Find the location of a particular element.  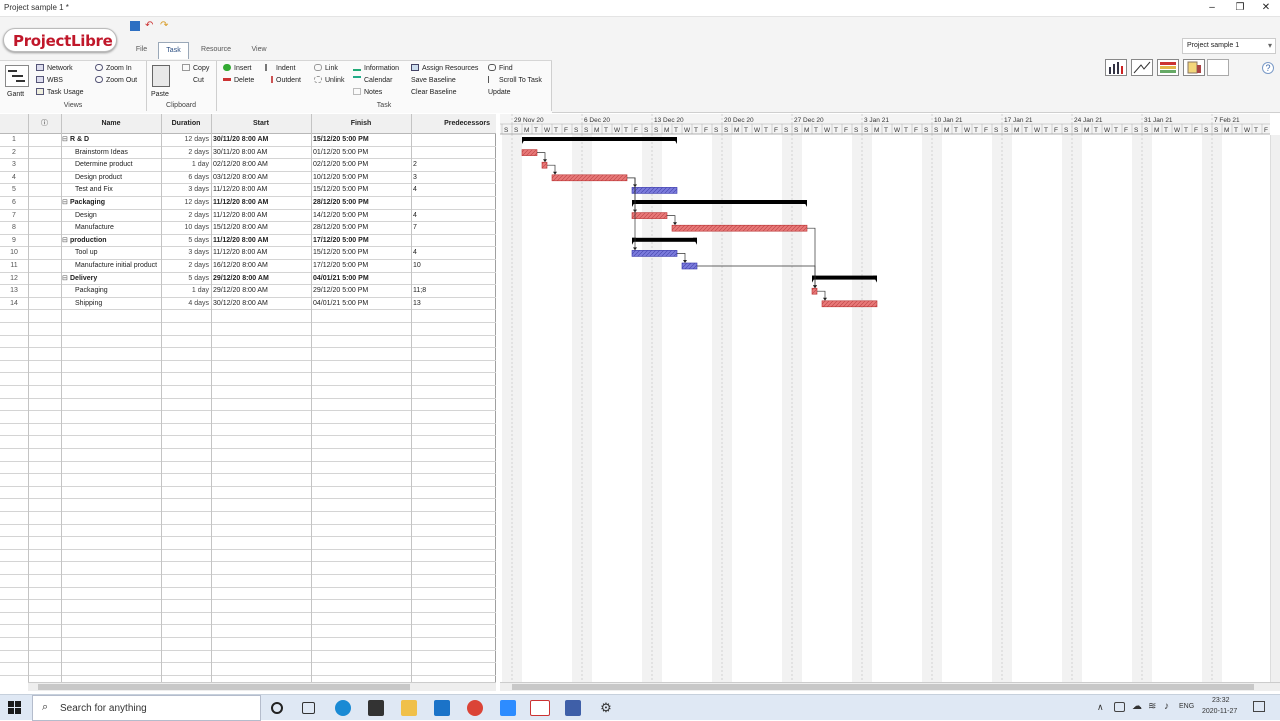

task-predecessors: 7 is located at coordinates (453, 228).